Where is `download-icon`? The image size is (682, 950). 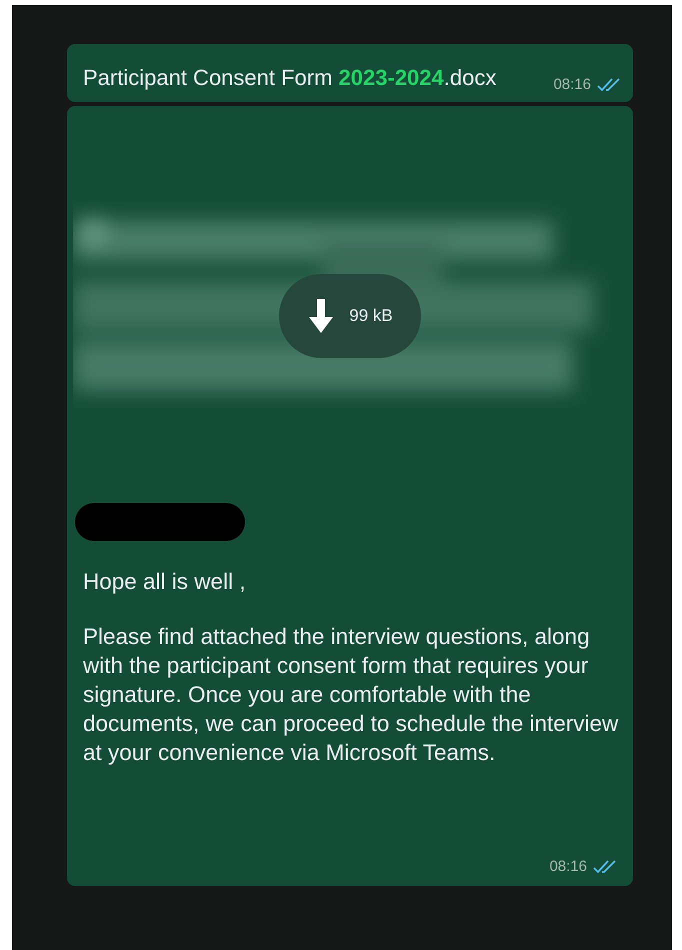 download-icon is located at coordinates (321, 316).